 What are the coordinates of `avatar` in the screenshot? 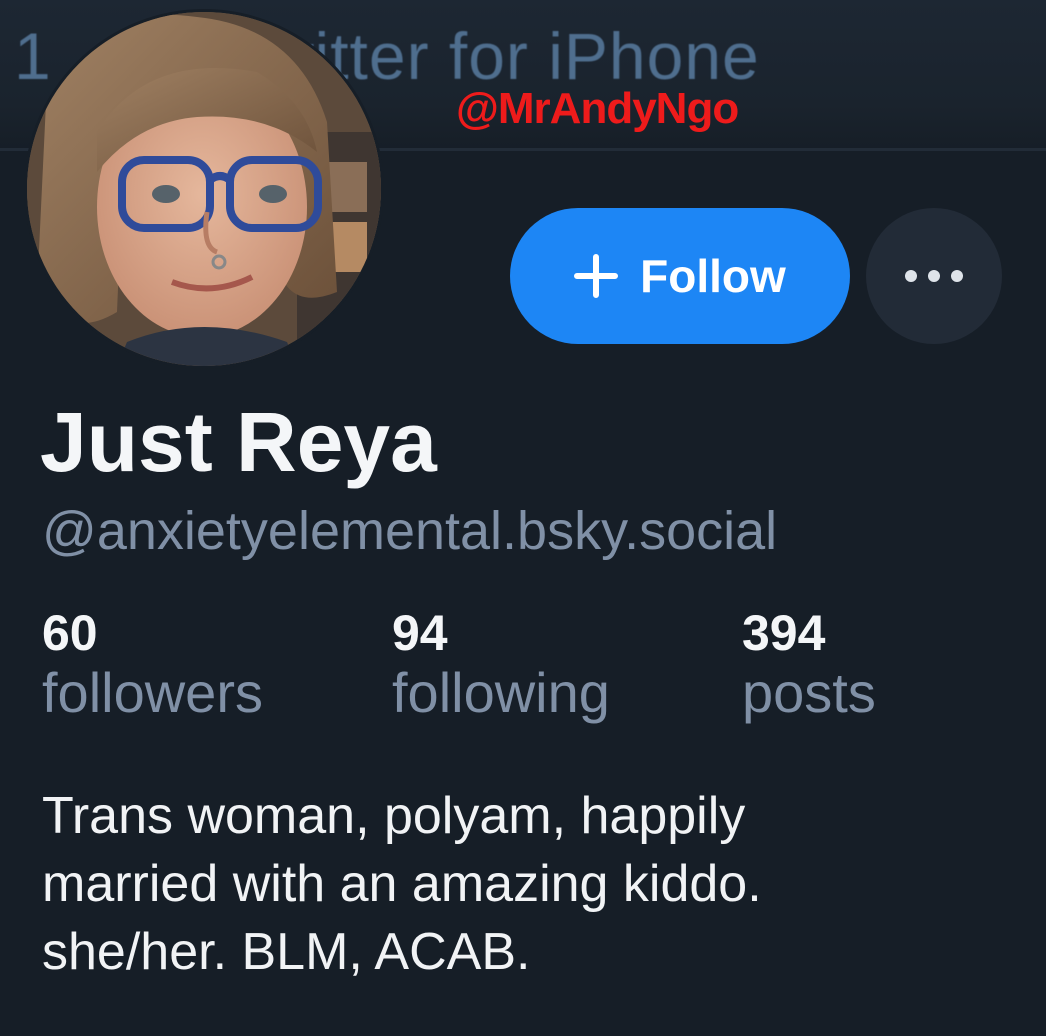 It's located at (204, 189).